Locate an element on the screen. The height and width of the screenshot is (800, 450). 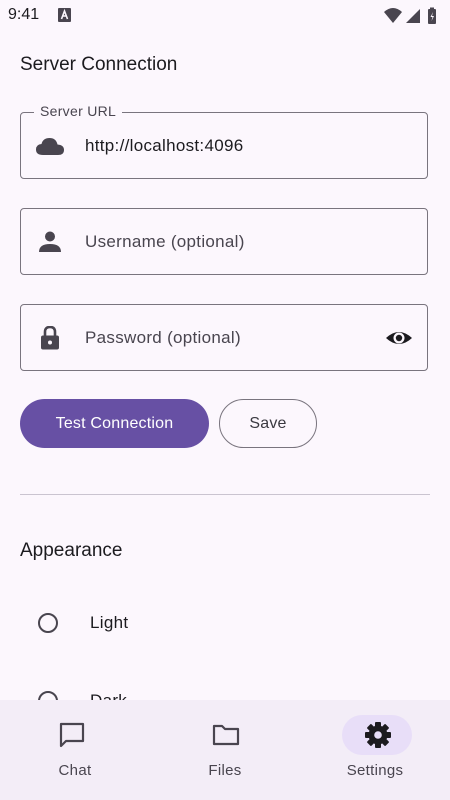
username-field: Username (optional) is located at coordinates (224, 241).